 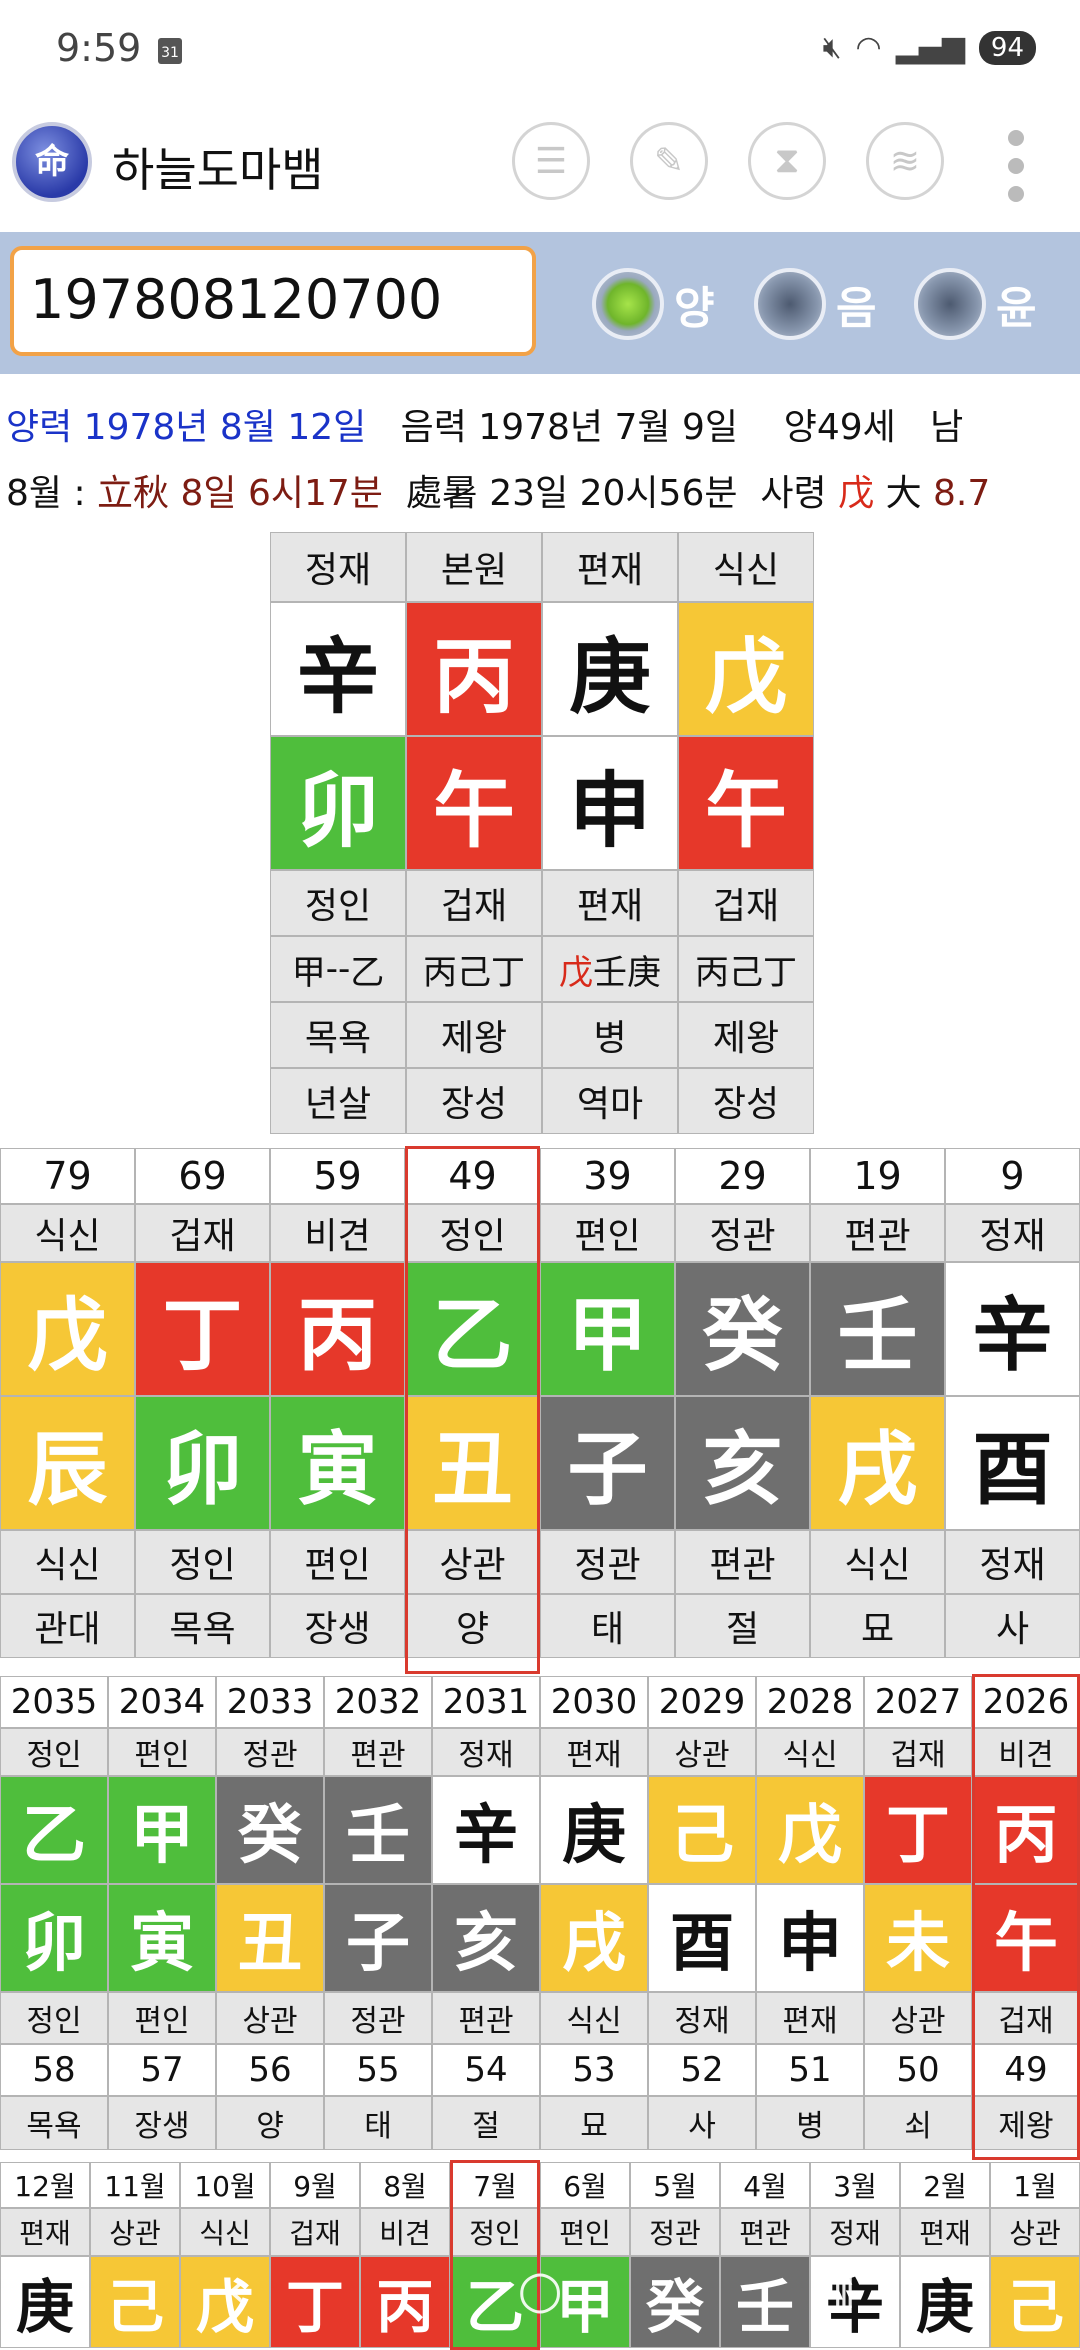 I want to click on daeun-stem: 丙, so click(x=337, y=1329).